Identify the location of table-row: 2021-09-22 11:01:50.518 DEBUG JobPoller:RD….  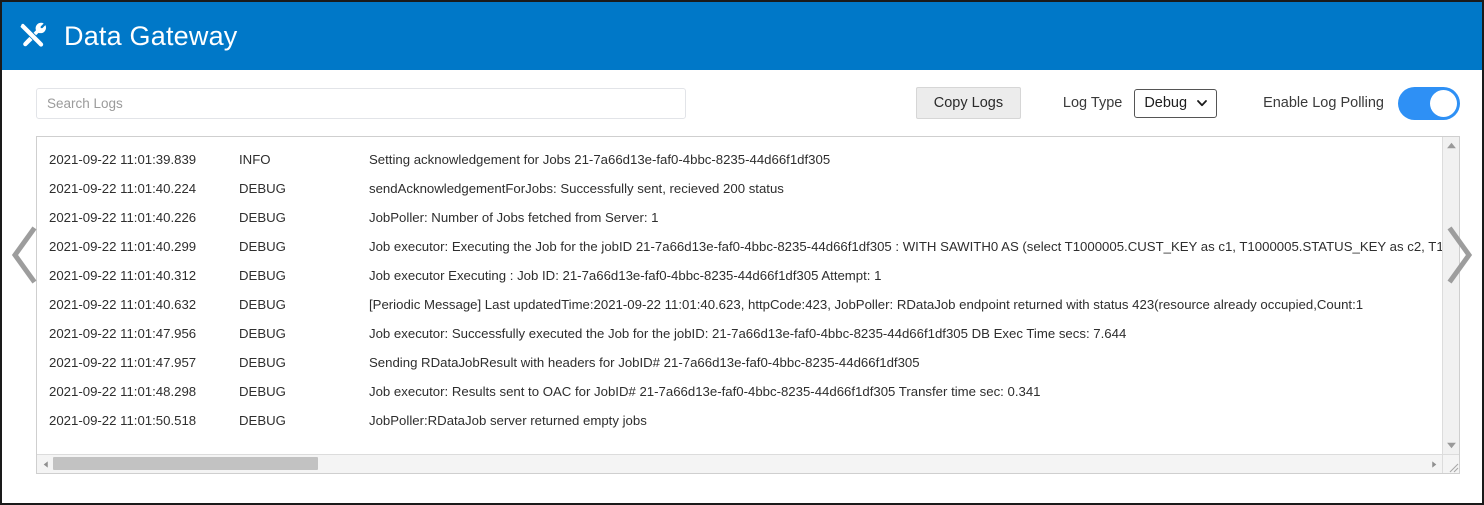
(739, 420).